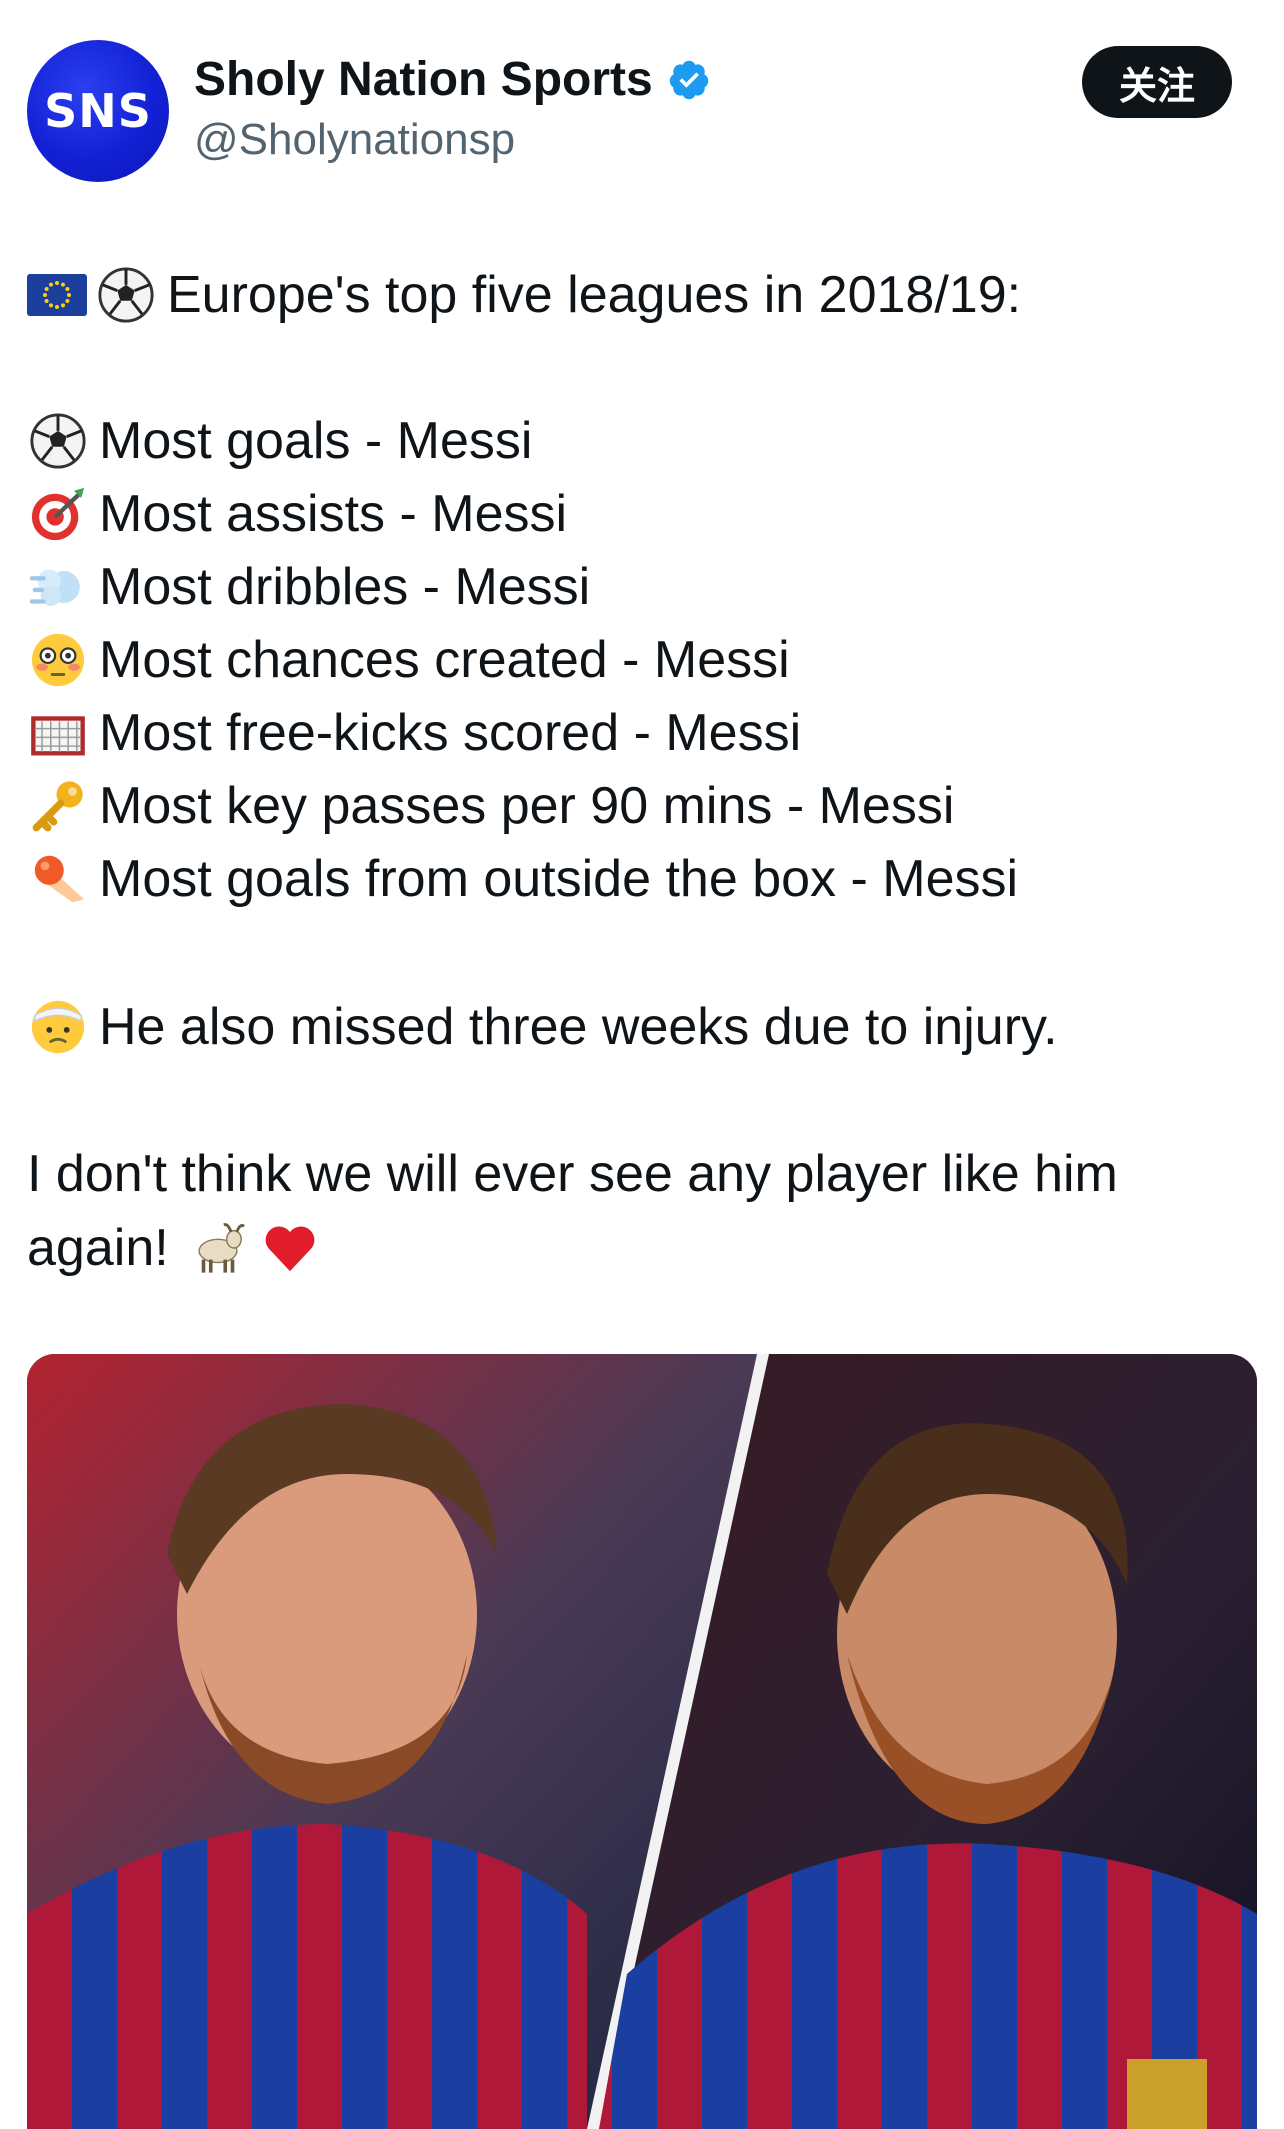 Image resolution: width=1284 pixels, height=2129 pixels. Describe the element at coordinates (444, 660) in the screenshot. I see `stat-text: Most chances created - Messi` at that location.